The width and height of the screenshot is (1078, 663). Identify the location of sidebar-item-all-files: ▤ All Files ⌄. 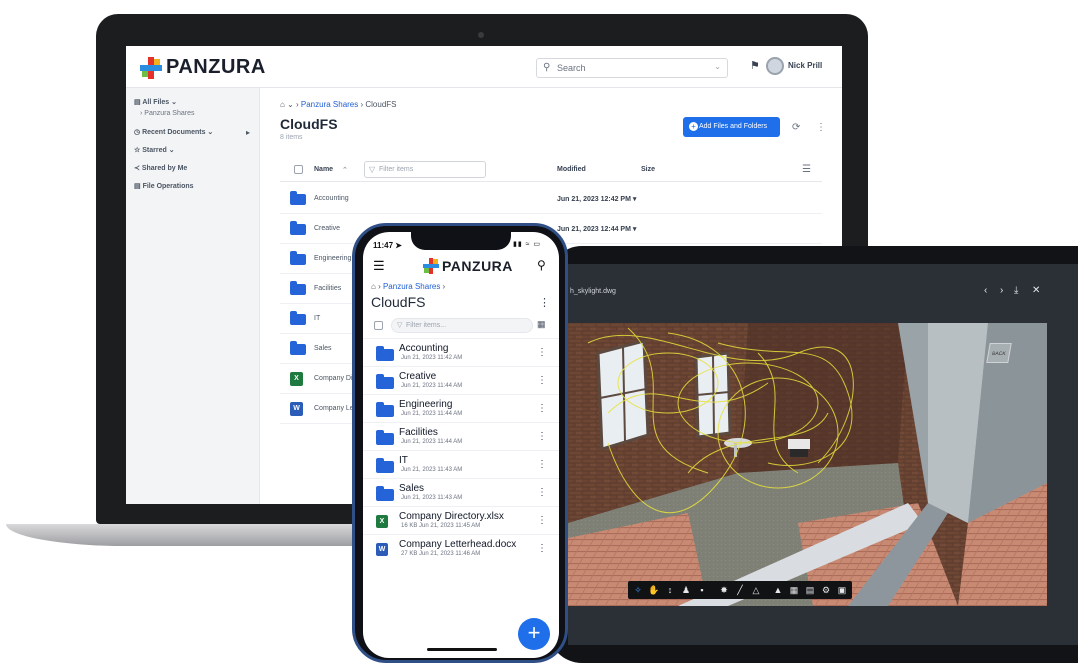
(155, 102).